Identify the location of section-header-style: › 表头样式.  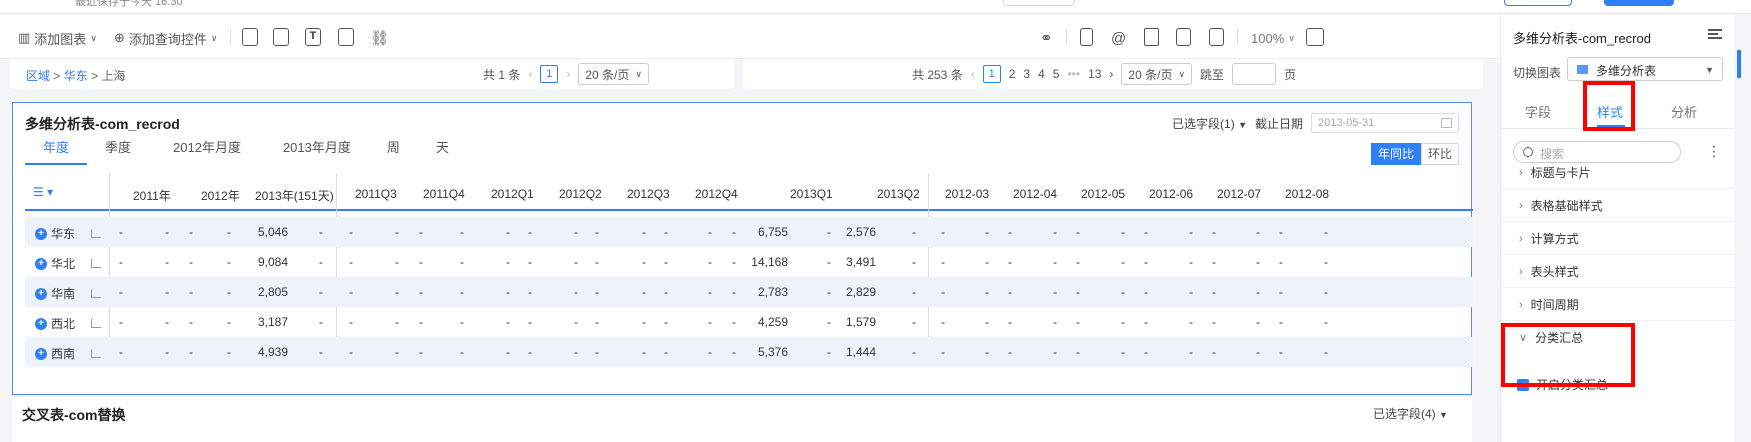
(1549, 271).